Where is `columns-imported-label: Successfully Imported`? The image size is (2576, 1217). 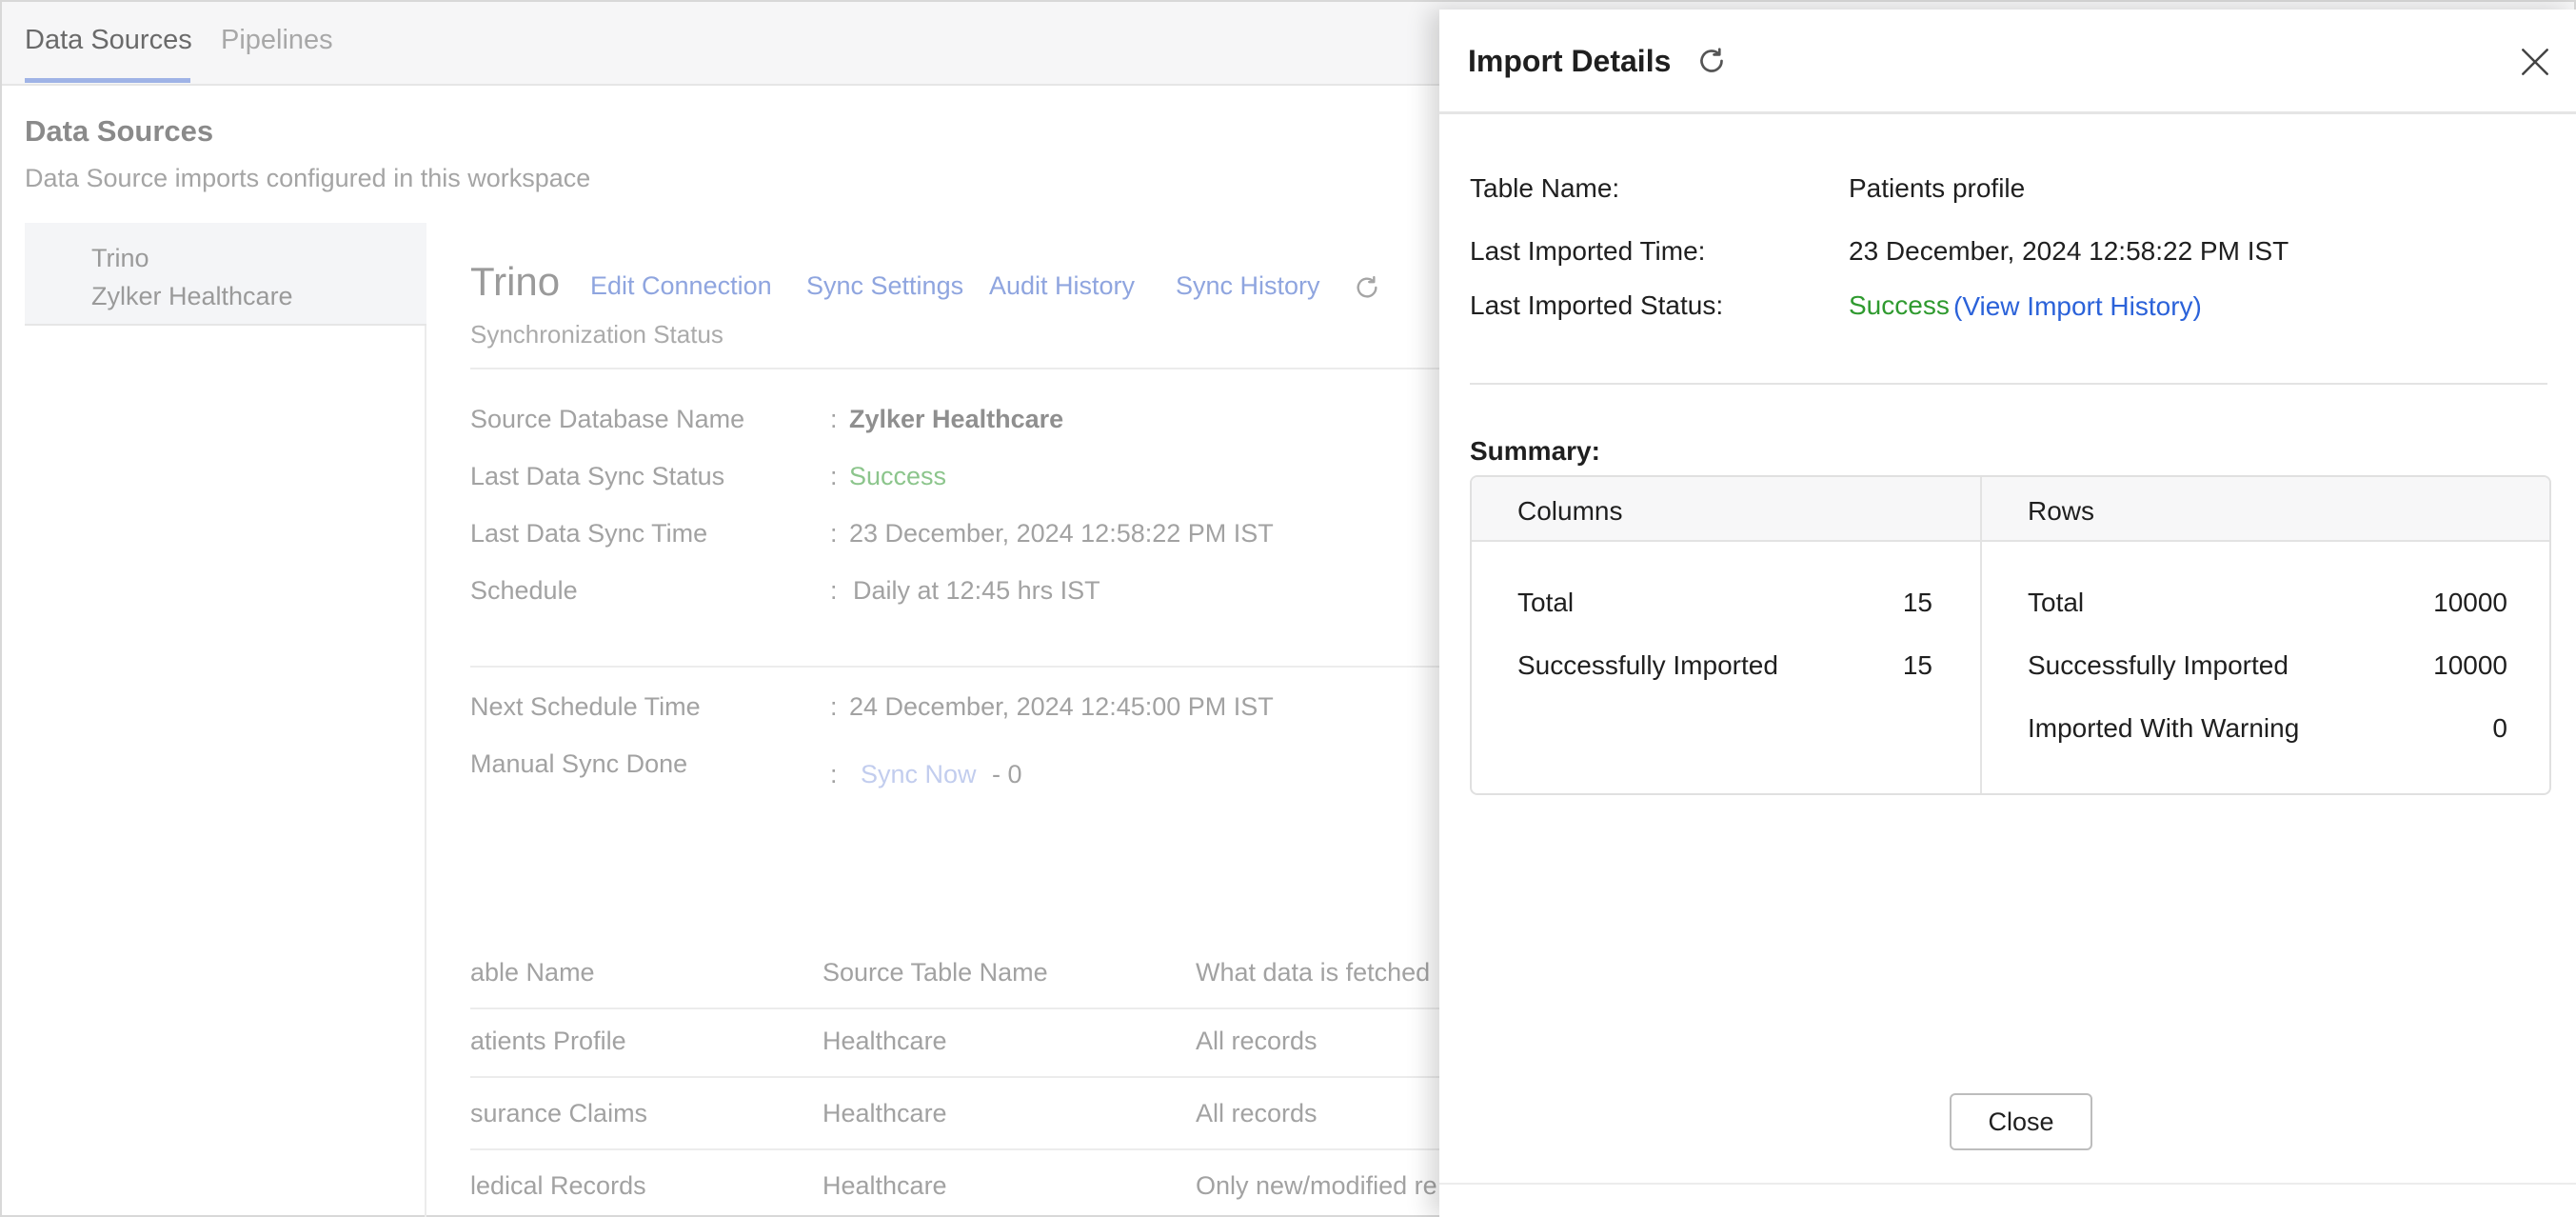
columns-imported-label: Successfully Imported is located at coordinates (1648, 665).